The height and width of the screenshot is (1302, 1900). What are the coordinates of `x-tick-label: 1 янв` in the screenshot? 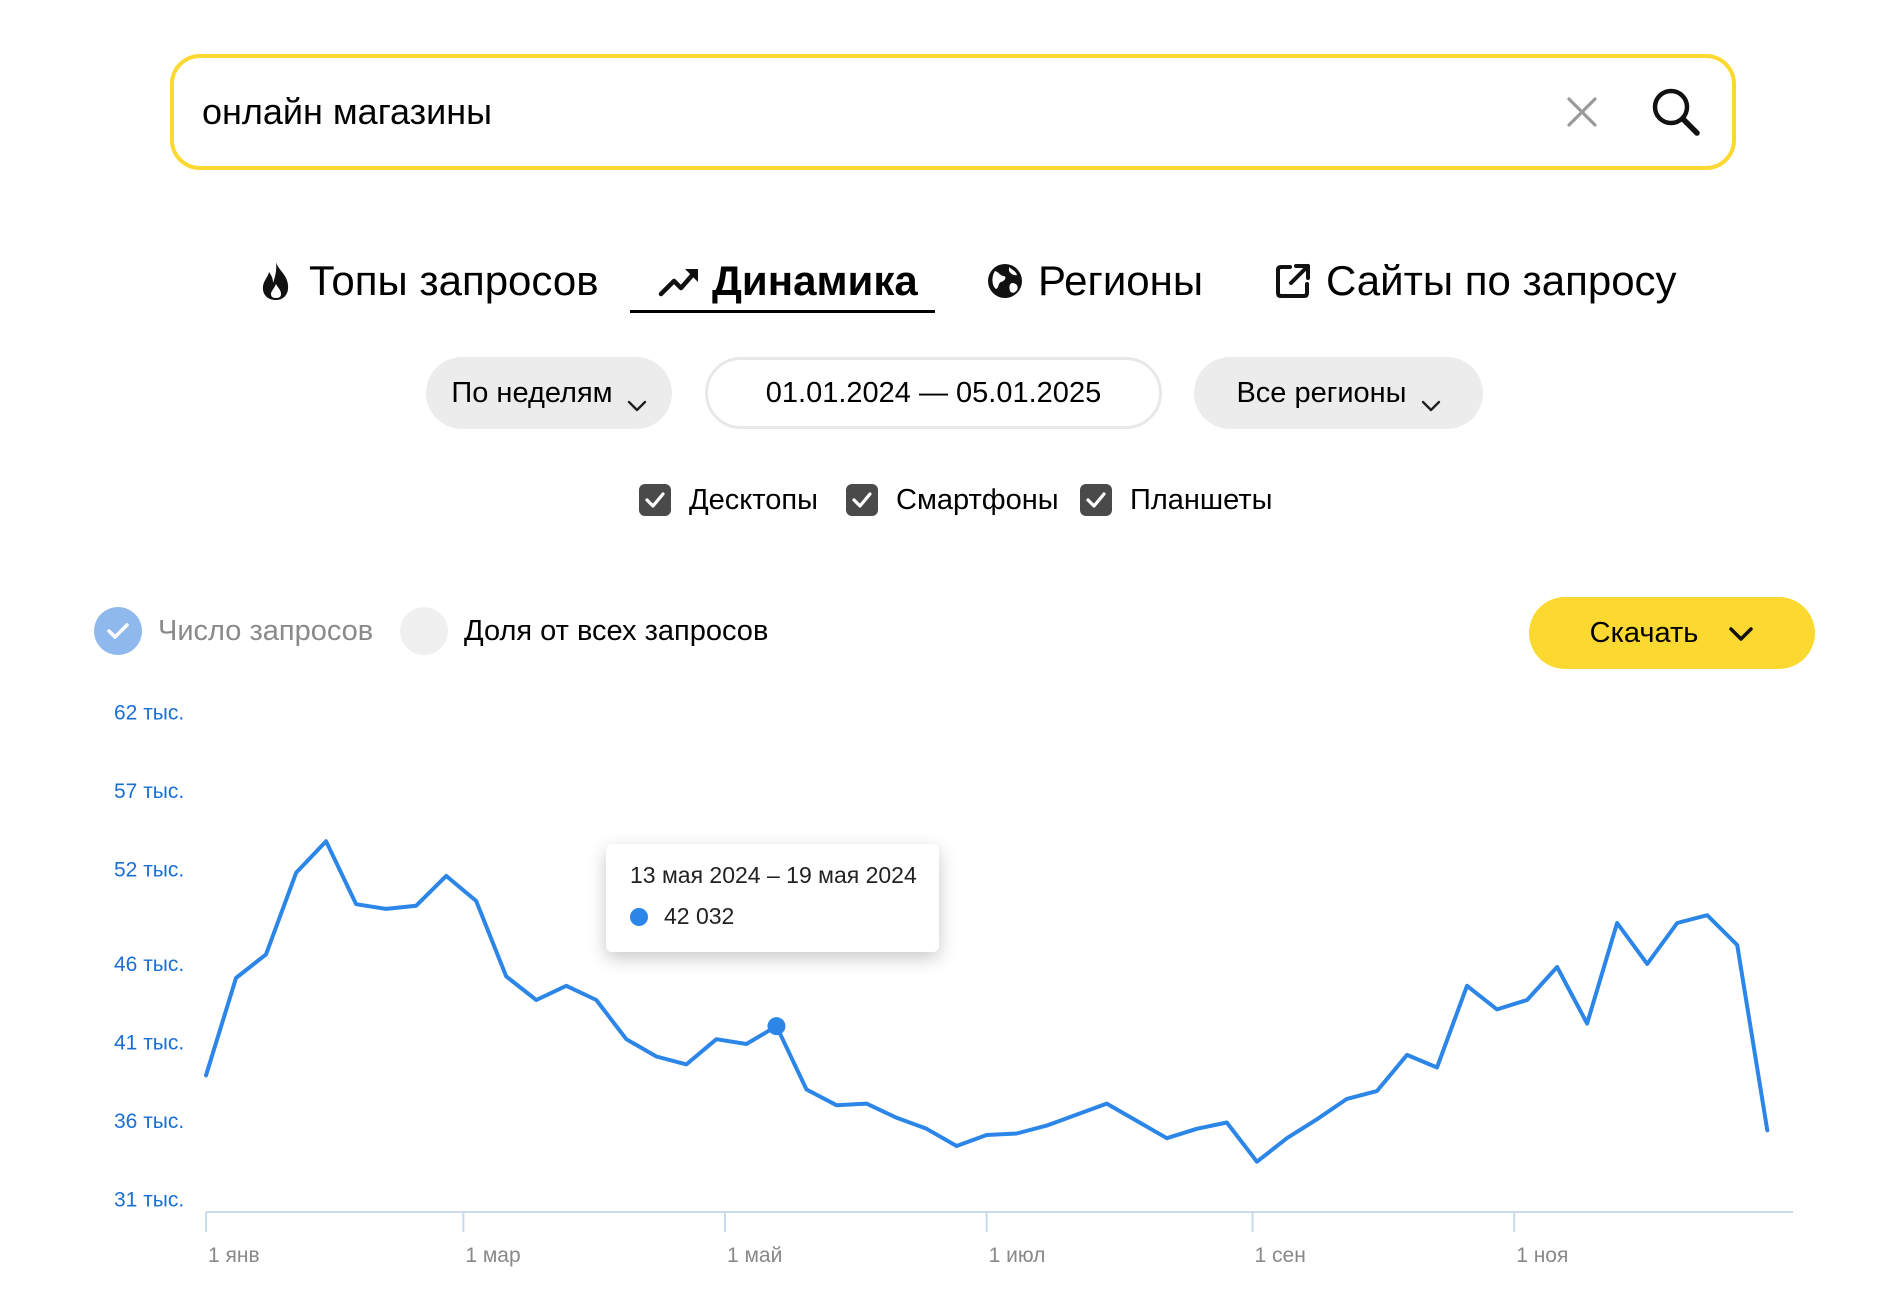 It's located at (234, 1255).